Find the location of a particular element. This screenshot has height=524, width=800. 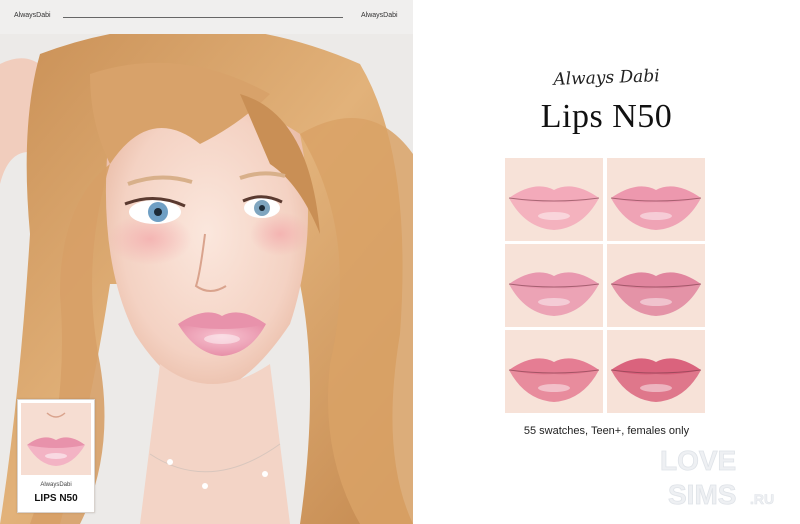

product-title: Lips N50 is located at coordinates (606, 116).